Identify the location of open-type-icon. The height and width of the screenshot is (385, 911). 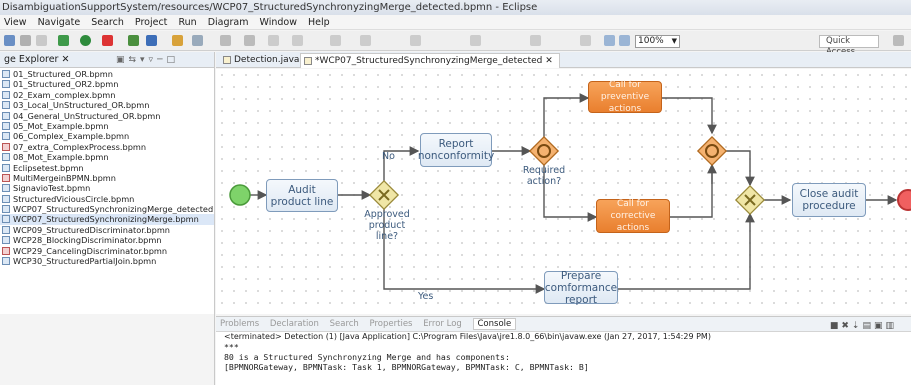
(177, 40).